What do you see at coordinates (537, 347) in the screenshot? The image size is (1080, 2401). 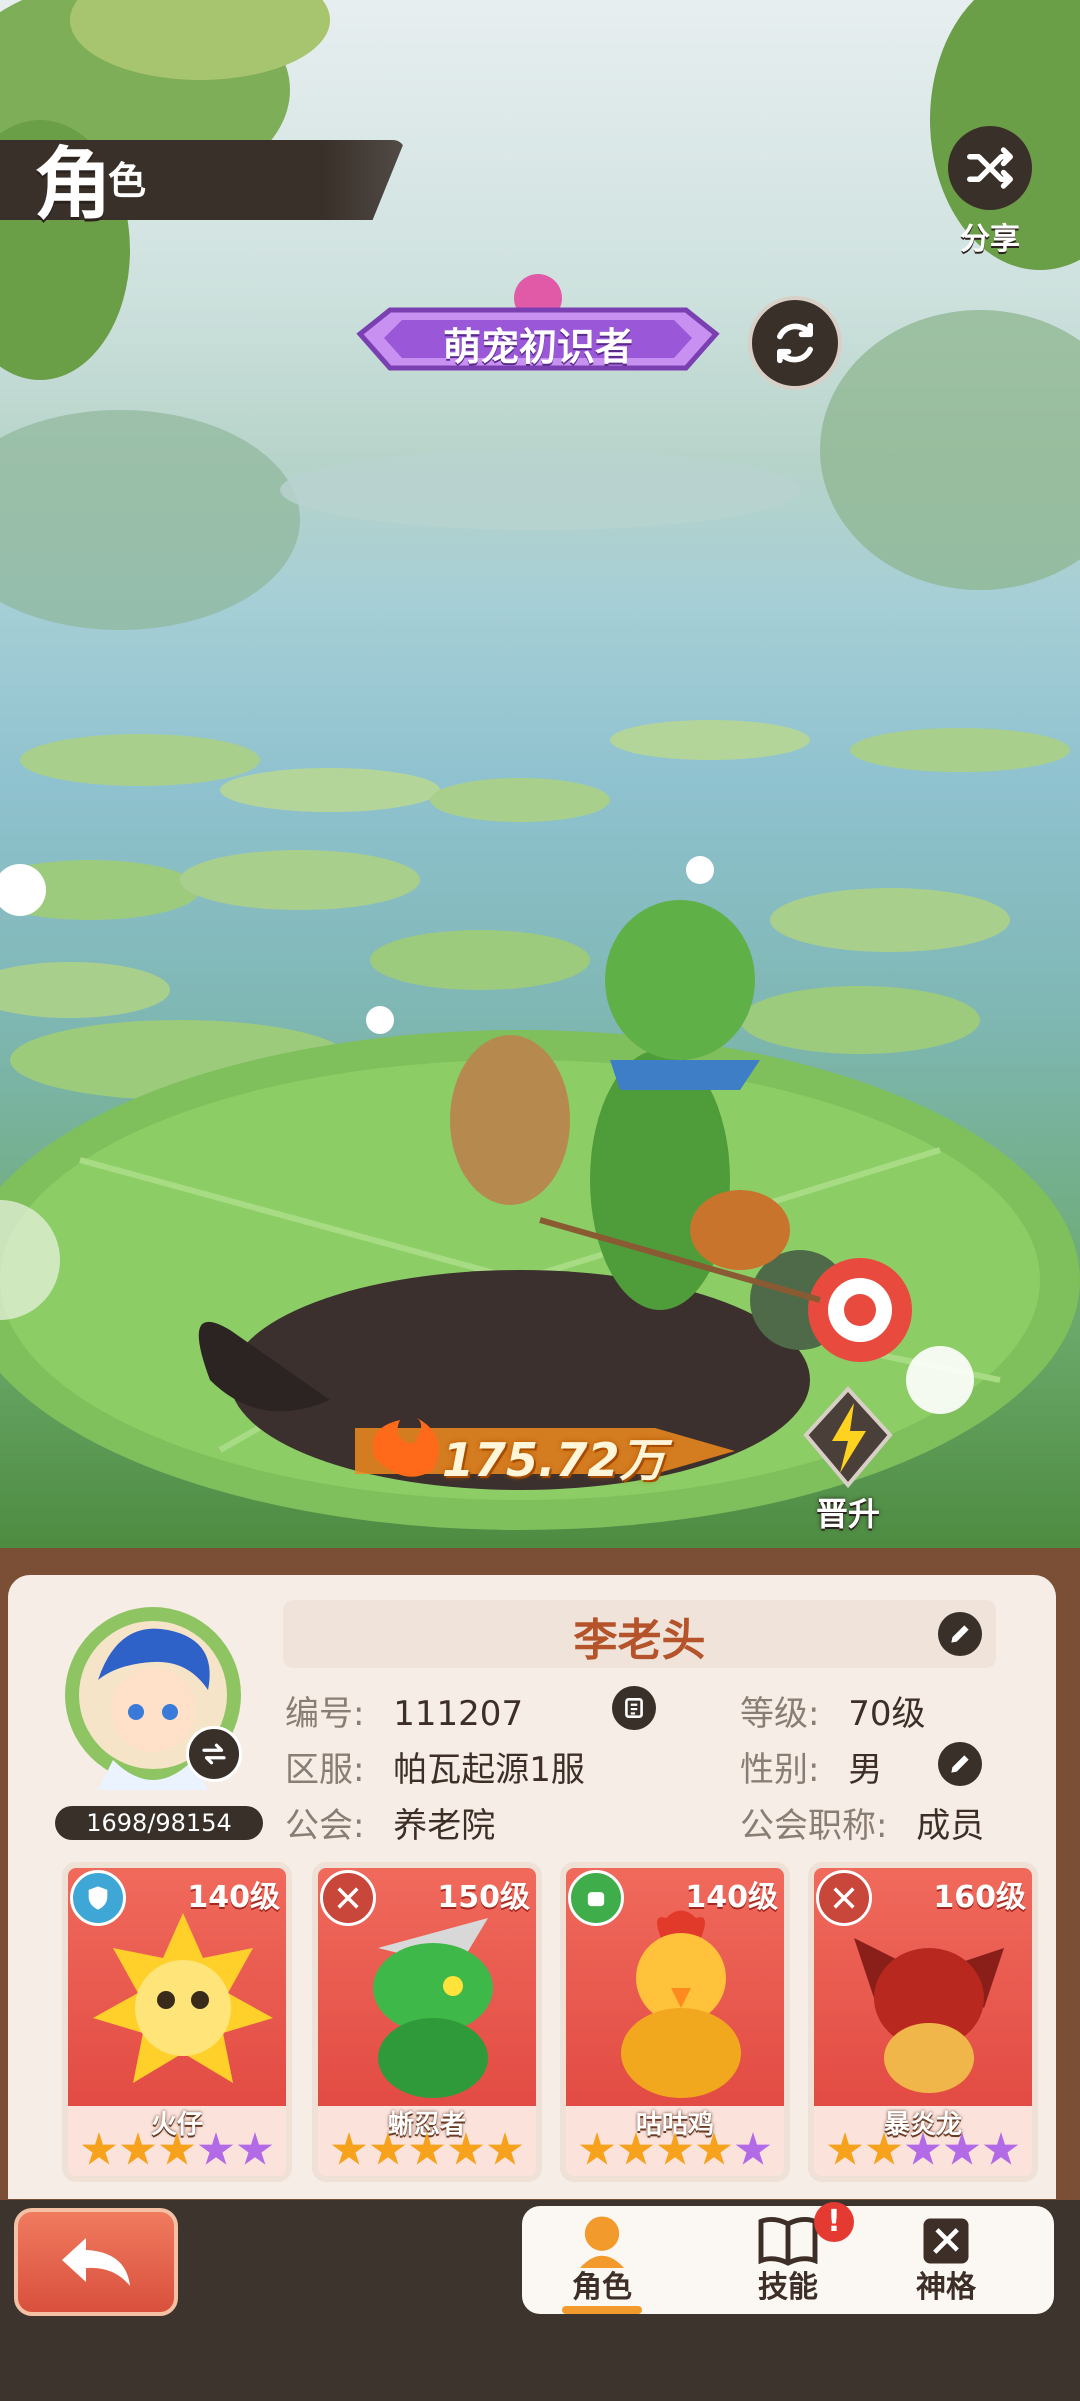 I see `title-badge-label: 萌宠初识者` at bounding box center [537, 347].